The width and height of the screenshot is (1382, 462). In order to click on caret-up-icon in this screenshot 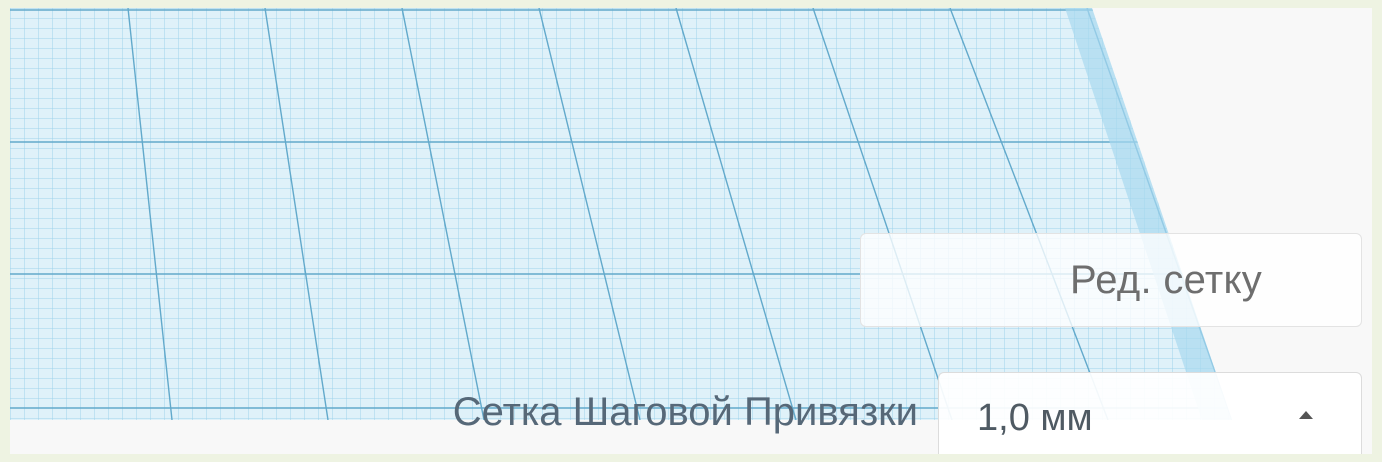, I will do `click(1306, 415)`.